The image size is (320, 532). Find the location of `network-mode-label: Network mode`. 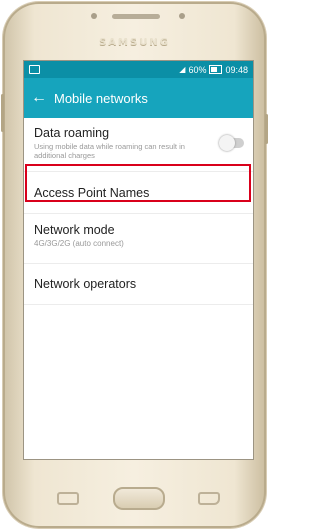

network-mode-label: Network mode is located at coordinates (74, 230).